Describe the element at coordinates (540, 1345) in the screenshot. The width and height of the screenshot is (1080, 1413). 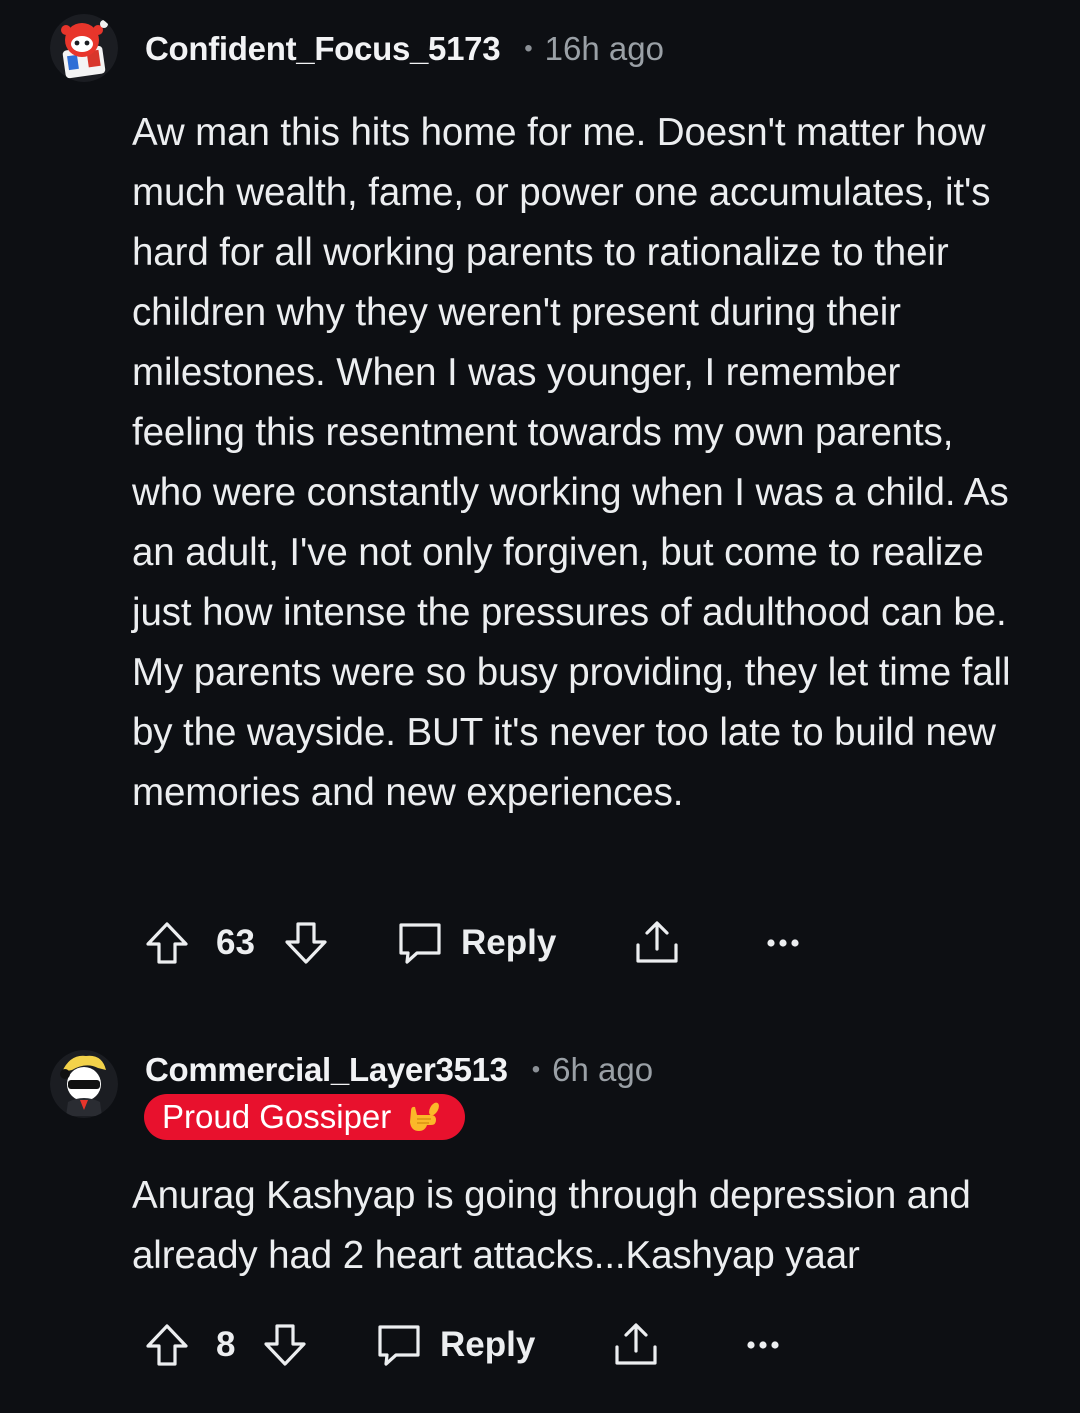
I see `comment-actions: 8 Reply` at that location.